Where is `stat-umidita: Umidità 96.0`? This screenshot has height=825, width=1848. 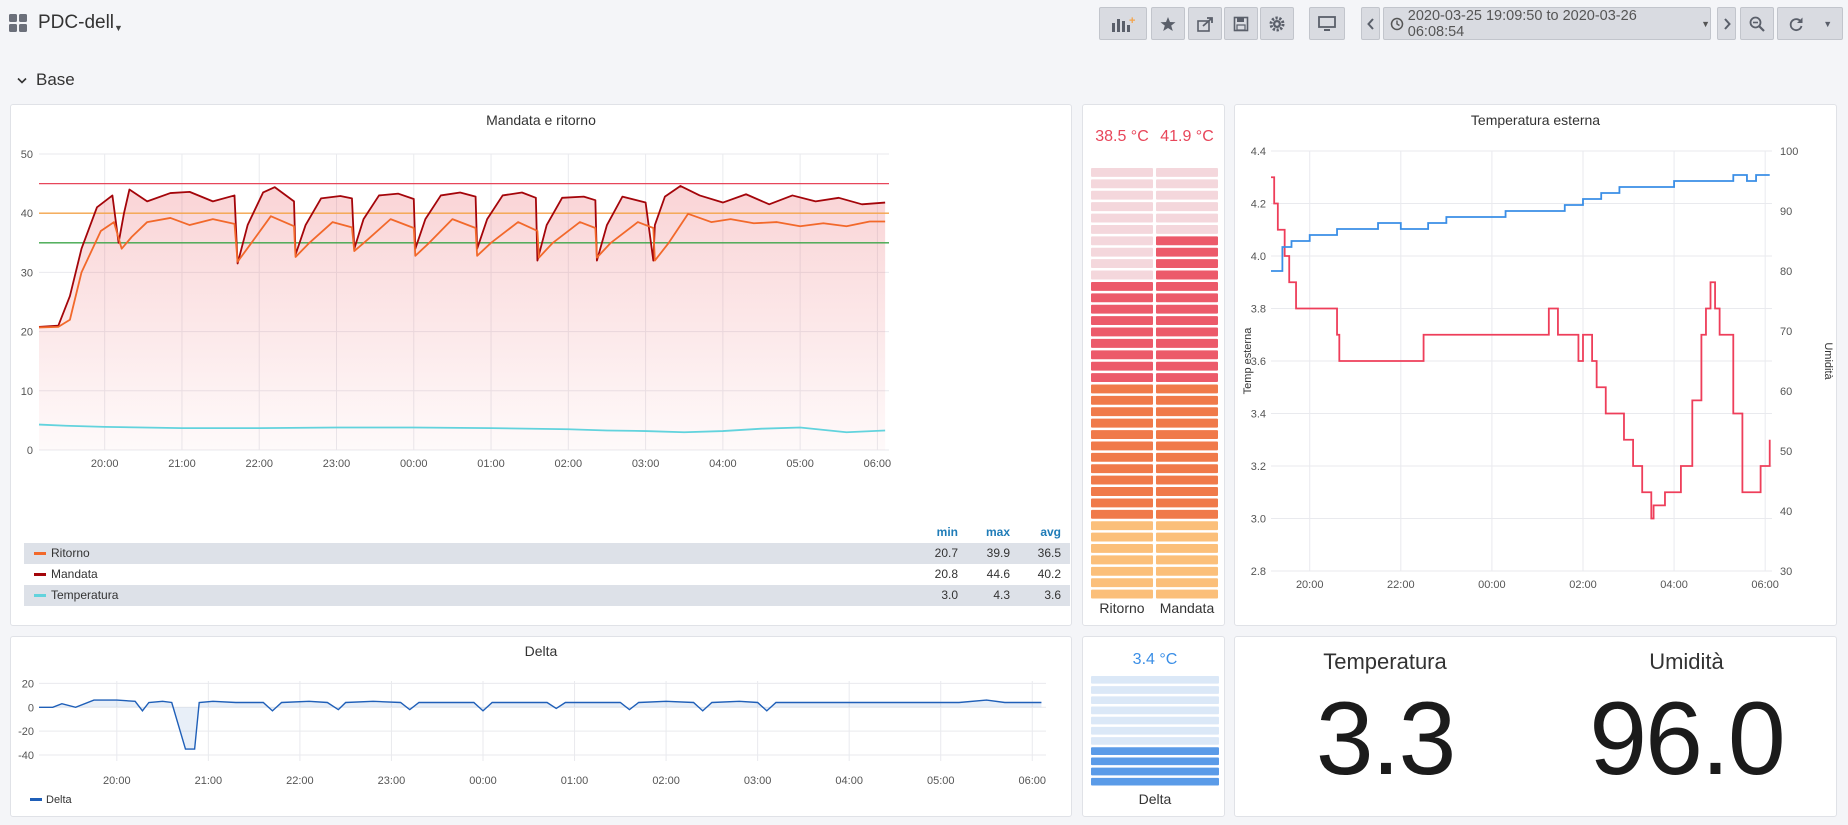 stat-umidita: Umidità 96.0 is located at coordinates (1686, 720).